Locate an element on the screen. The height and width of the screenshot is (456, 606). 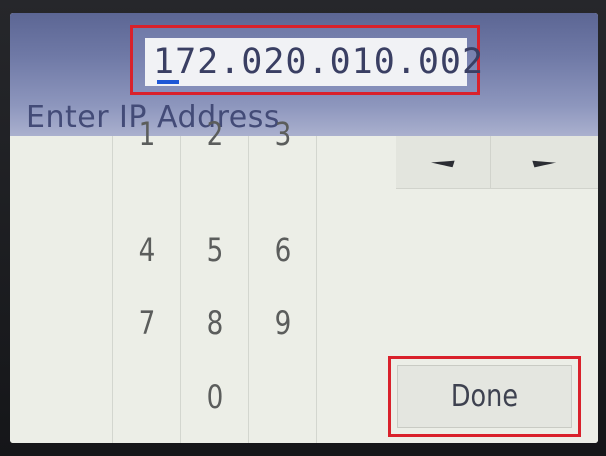
key-2-label: 2 is located at coordinates (215, 134).